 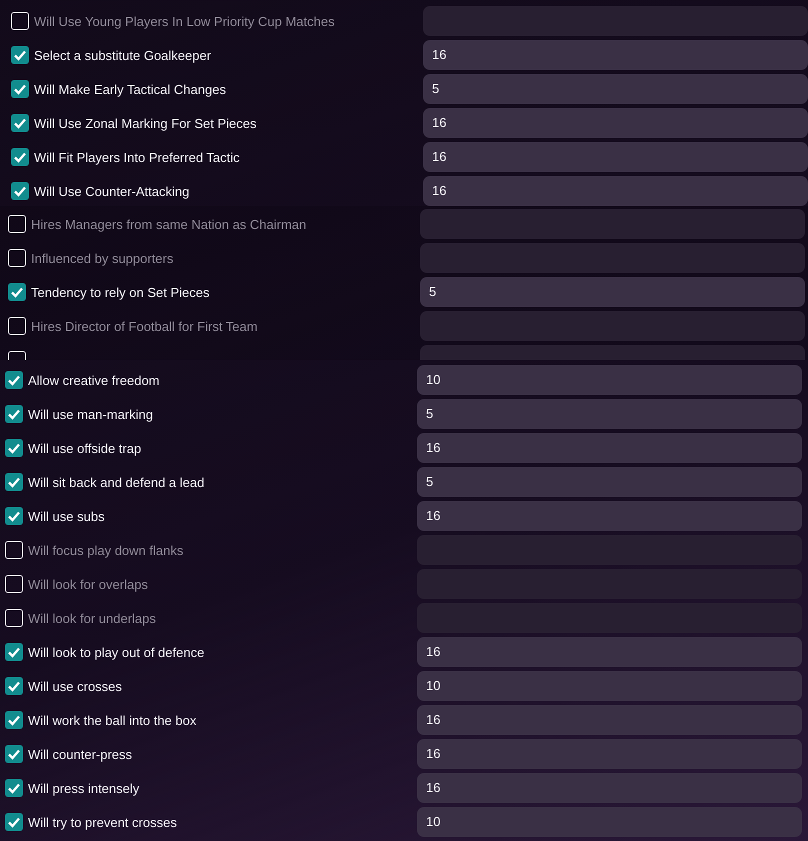 I want to click on option-label: Will Use Counter-Attacking, so click(x=112, y=191).